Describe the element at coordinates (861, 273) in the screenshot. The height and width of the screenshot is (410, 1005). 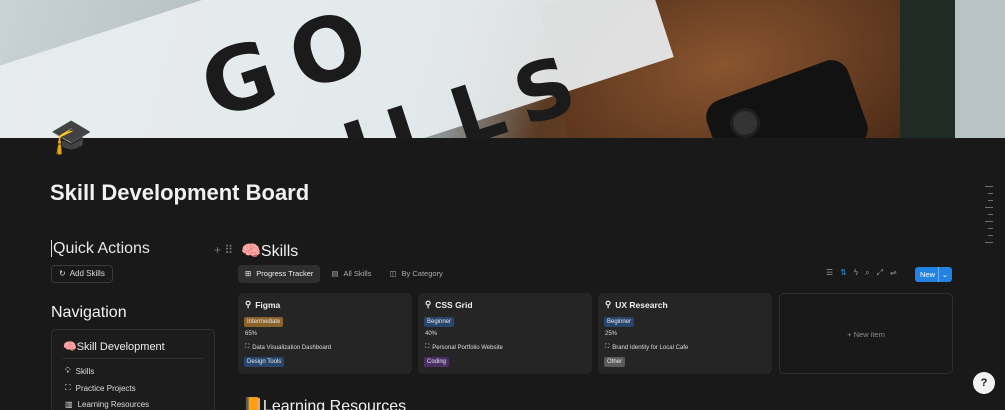
I see `database-toolbar: ☰ ⇅ ϟ ⌕ ⤢ ⇌` at that location.